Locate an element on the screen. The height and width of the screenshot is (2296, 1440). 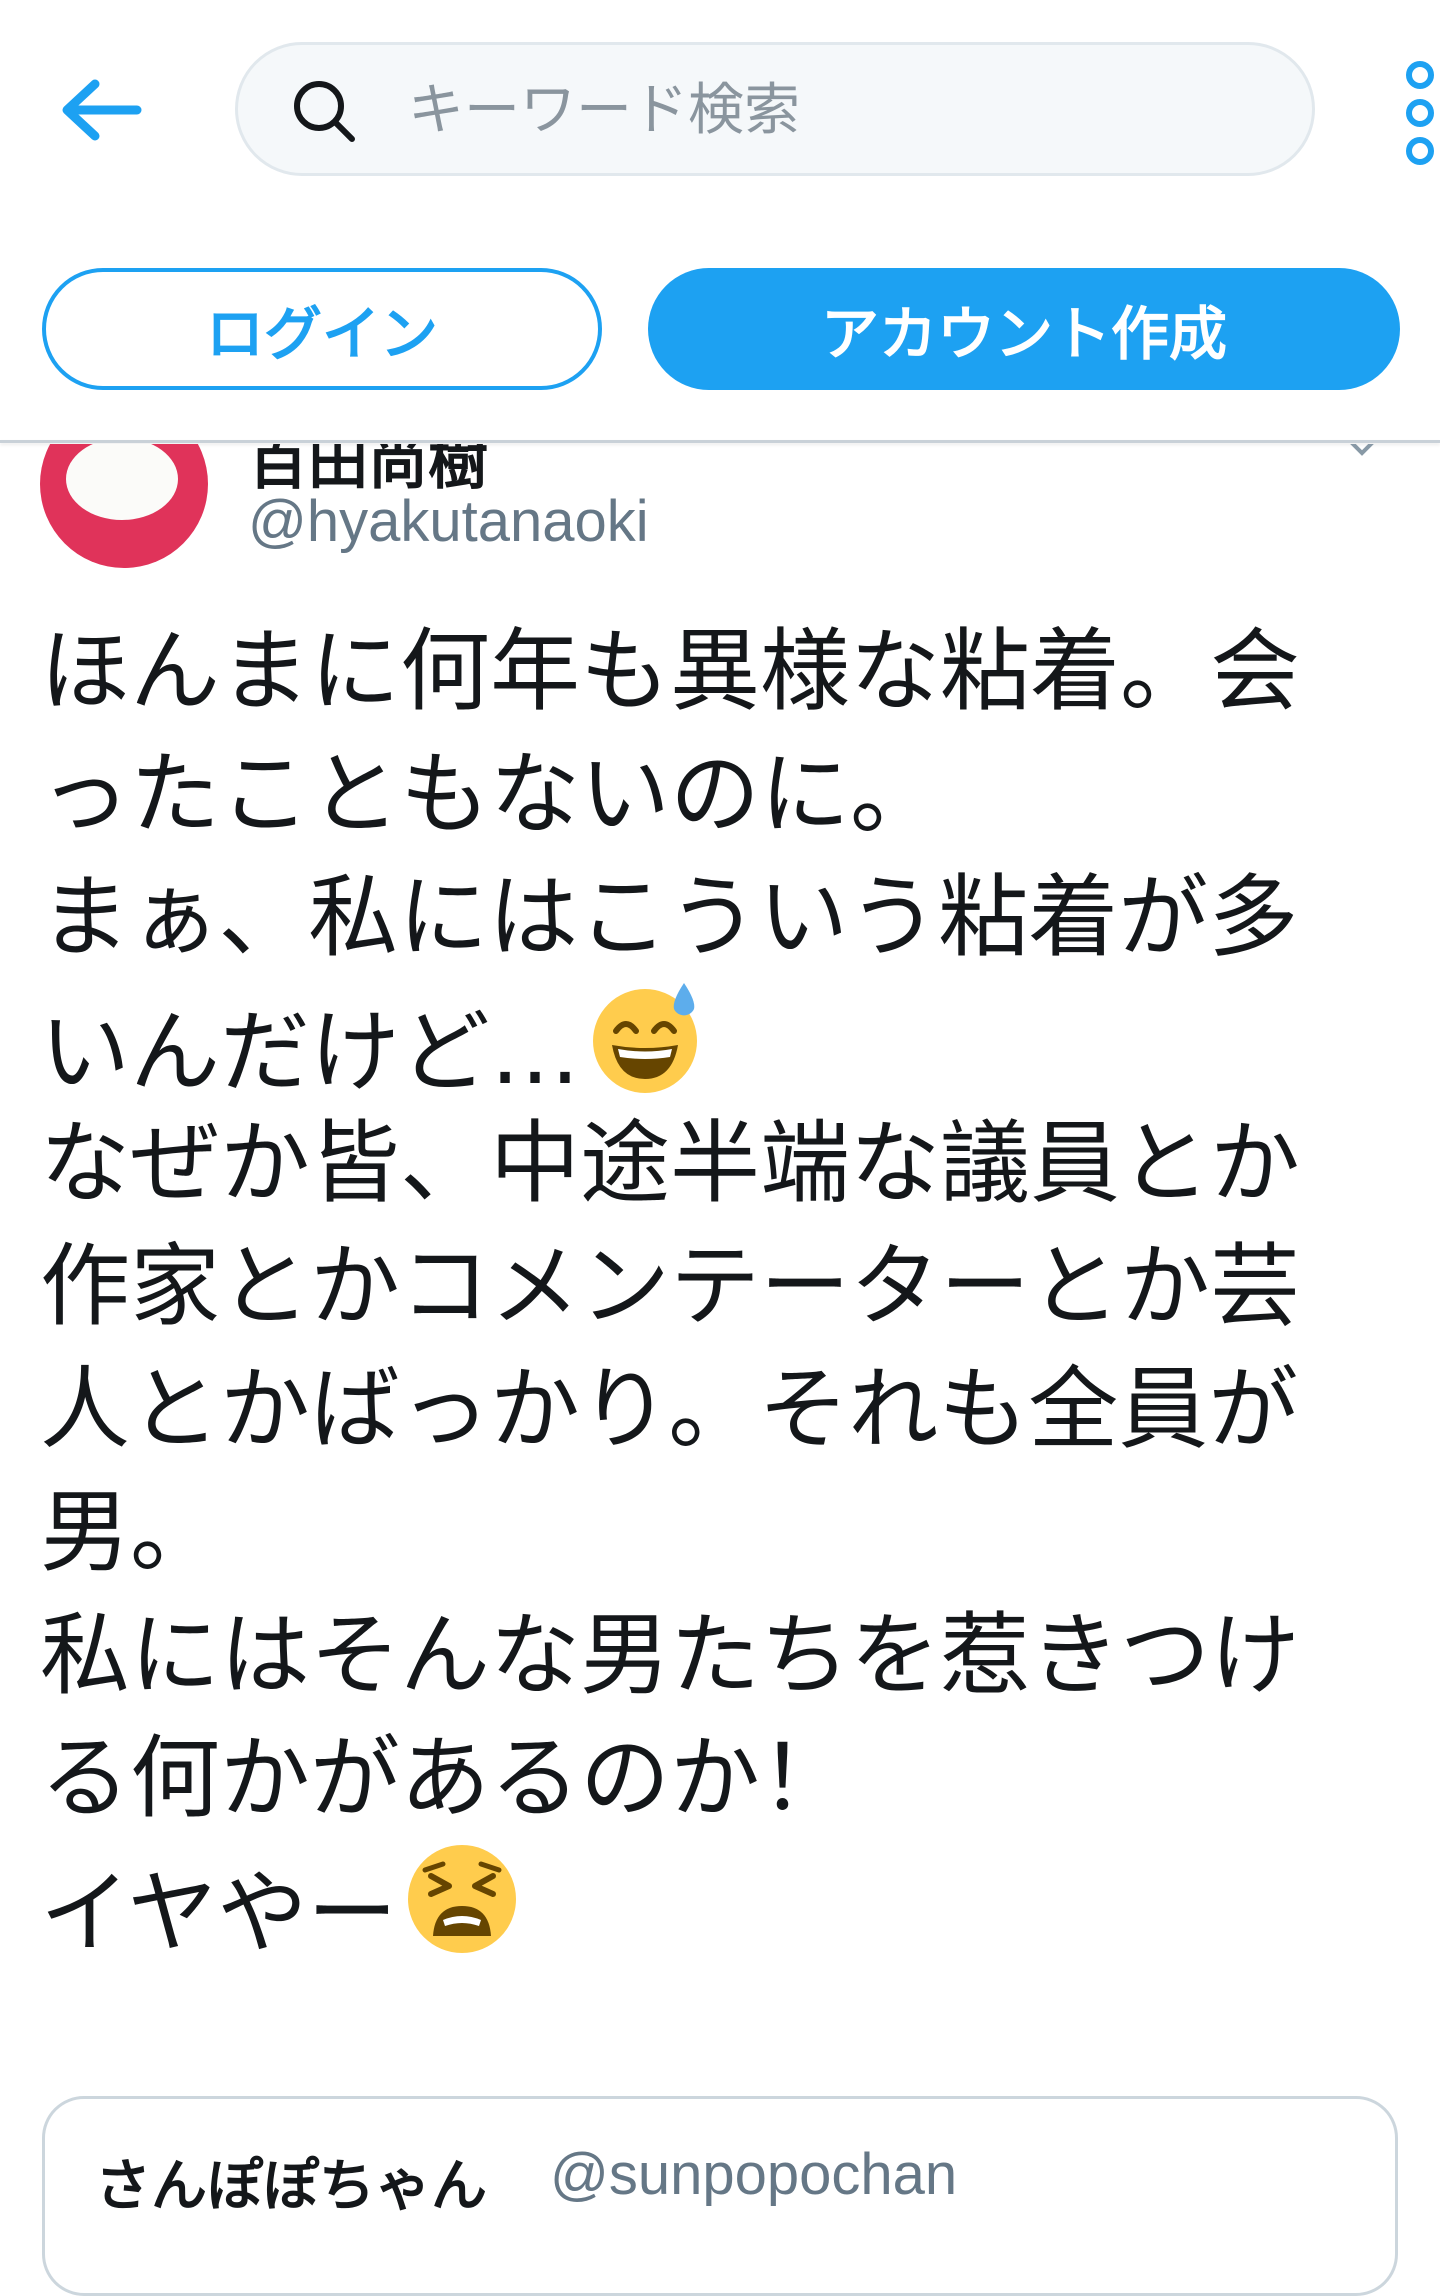
tired-face-emoji-icon is located at coordinates (462, 1899).